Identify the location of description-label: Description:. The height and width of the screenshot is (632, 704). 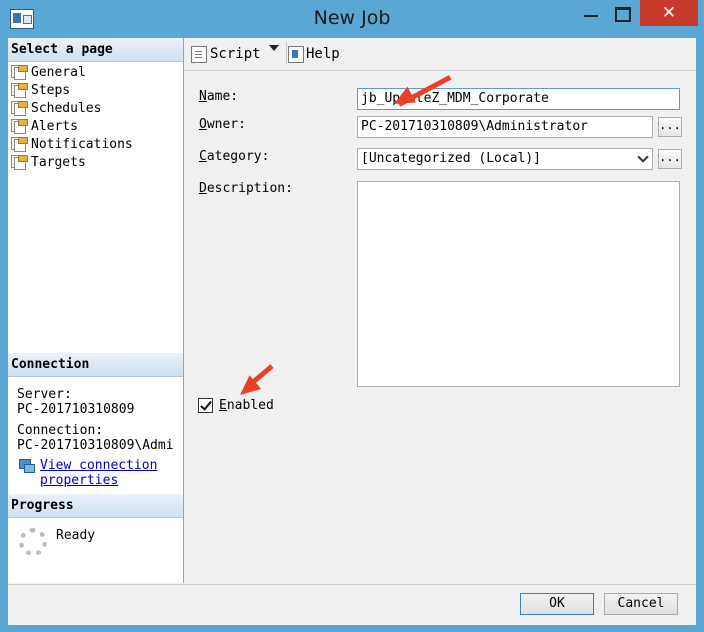
(246, 188).